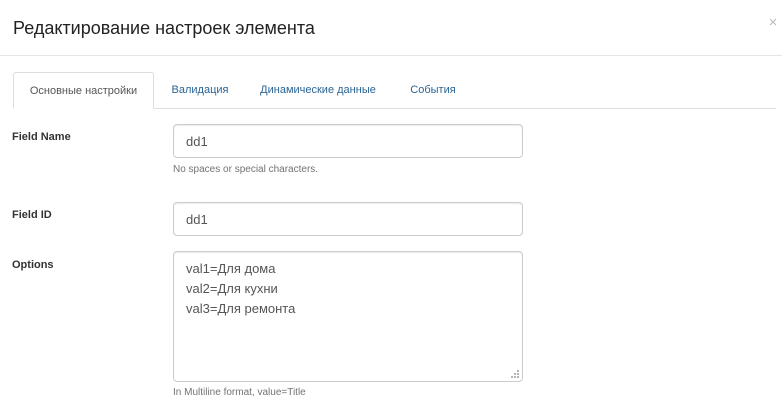  Describe the element at coordinates (164, 28) in the screenshot. I see `modal-title: Редактирование настроек элемента` at that location.